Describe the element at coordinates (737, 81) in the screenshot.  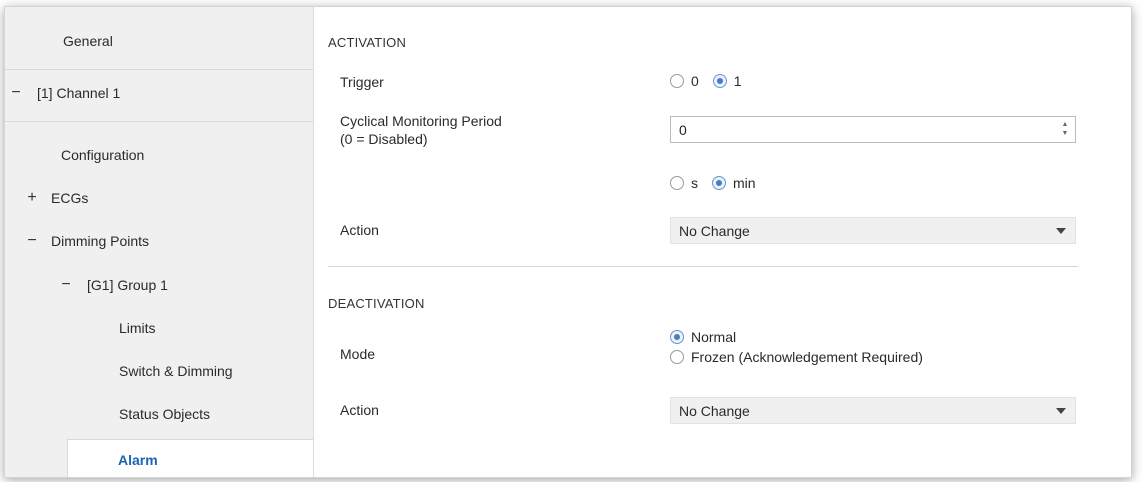
I see `radio-label: 1` at that location.